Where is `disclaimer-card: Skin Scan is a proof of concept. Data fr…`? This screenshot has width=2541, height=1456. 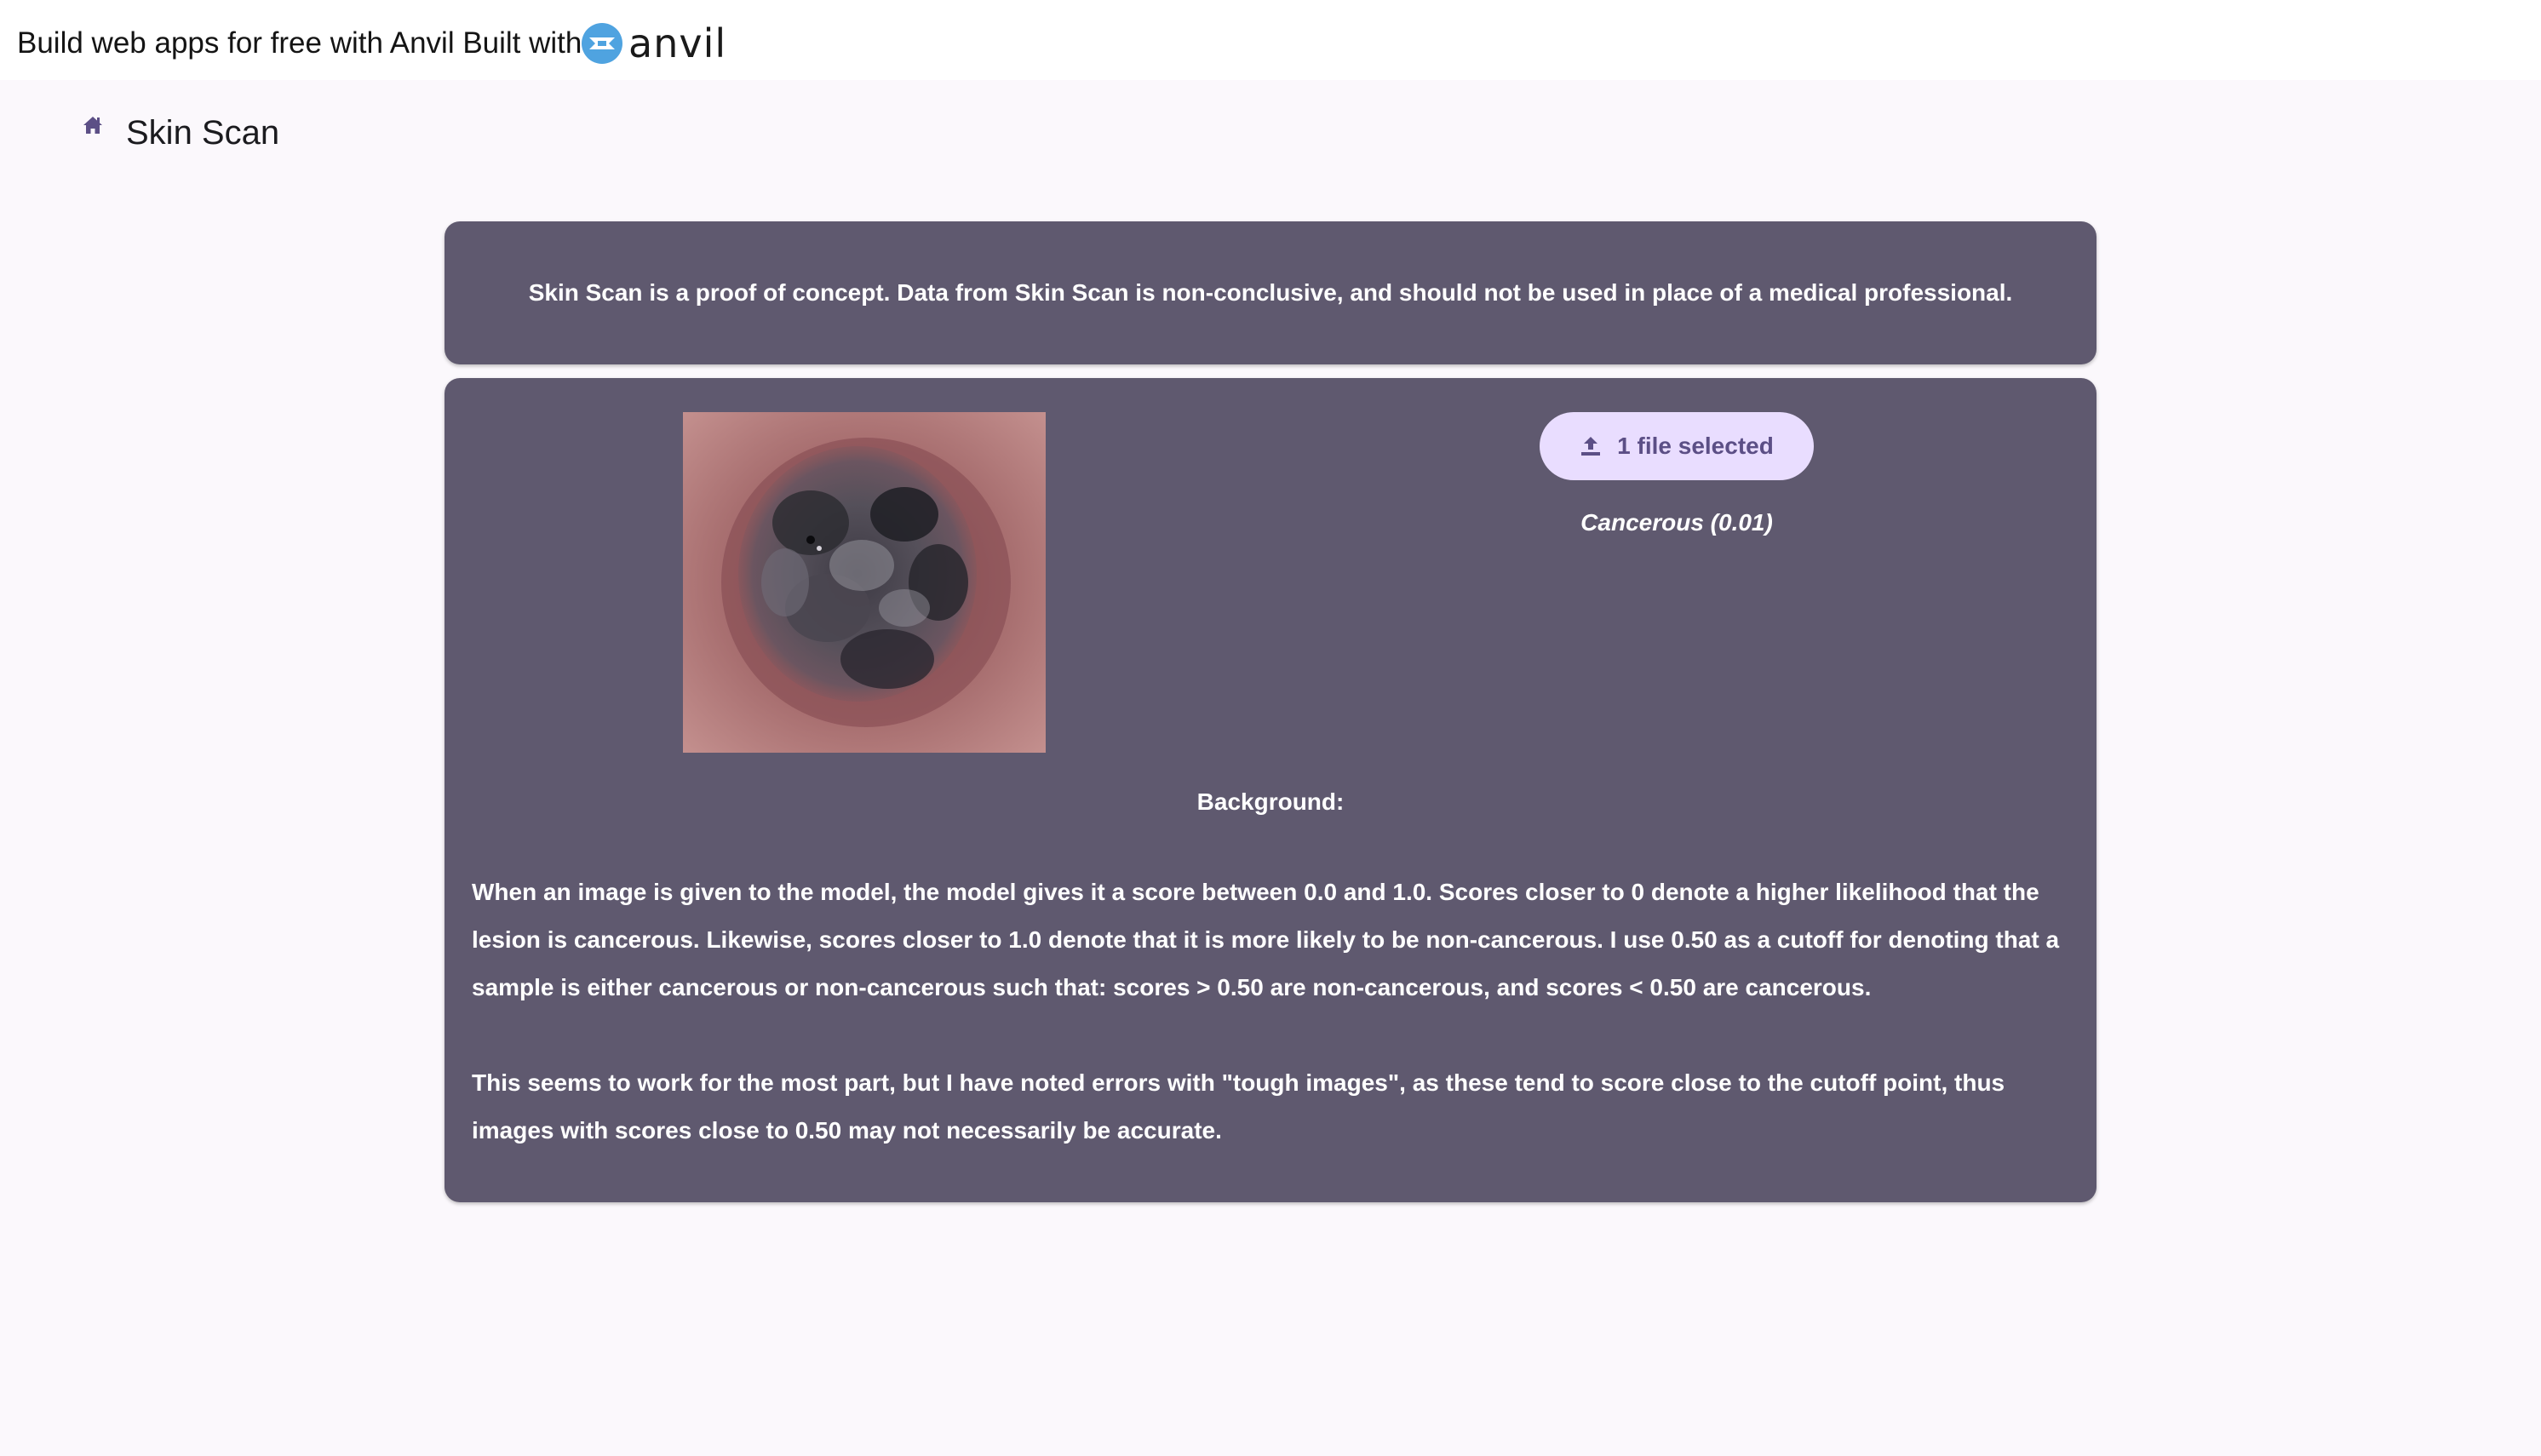
disclaimer-card: Skin Scan is a proof of concept. Data fr… is located at coordinates (1270, 292).